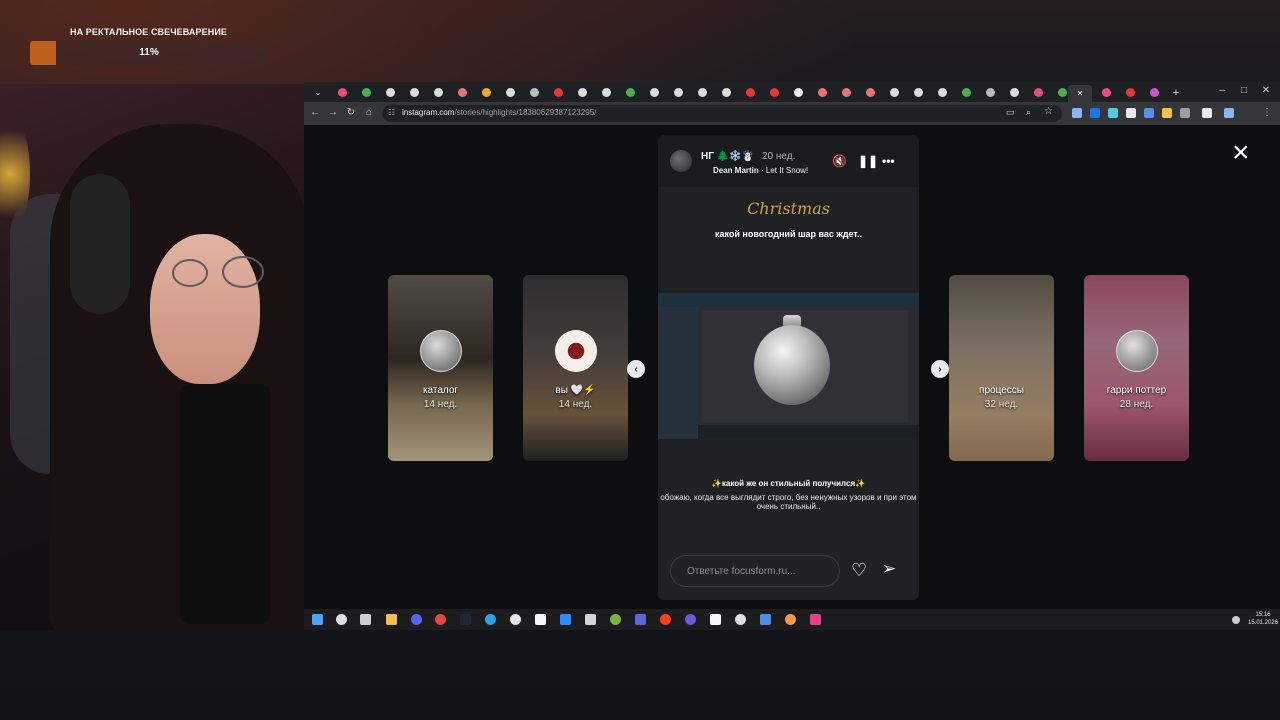 The image size is (1280, 720). What do you see at coordinates (636, 369) in the screenshot?
I see `previous-story-button: ‹` at bounding box center [636, 369].